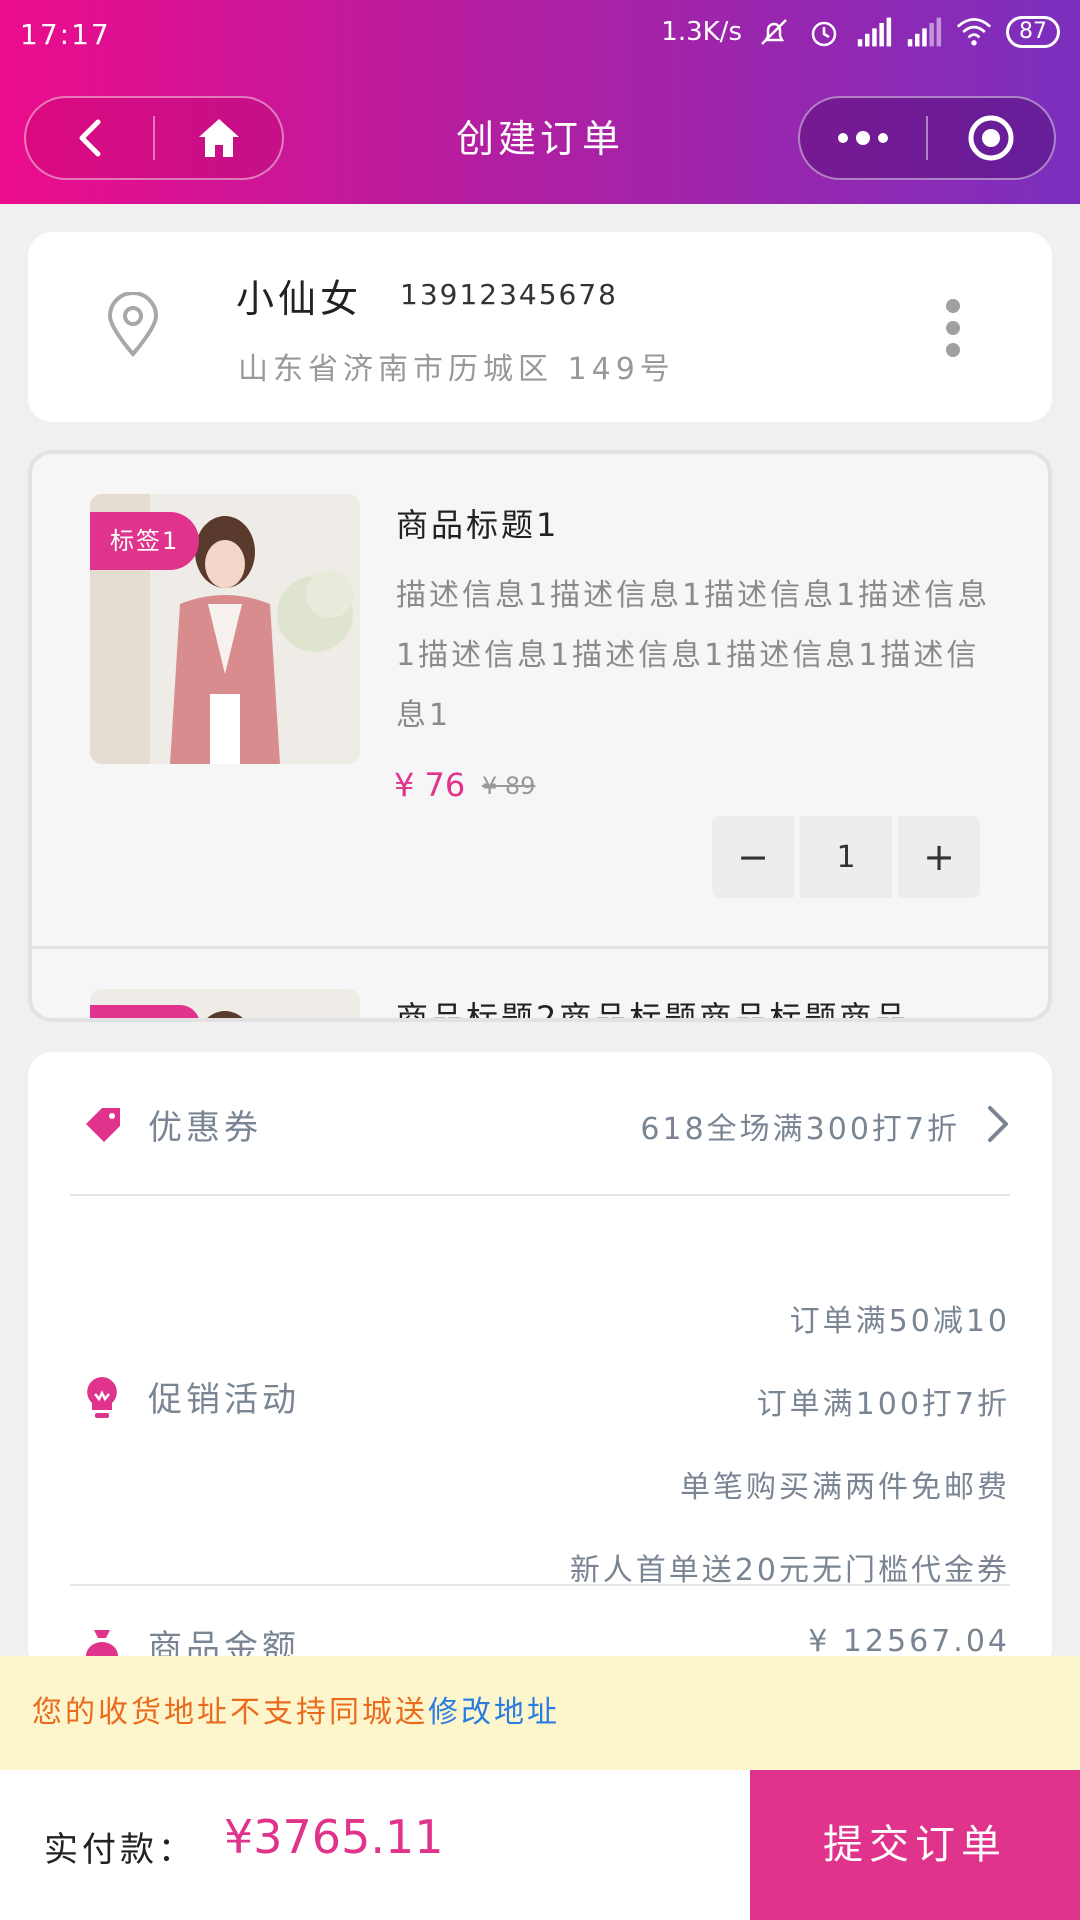 This screenshot has width=1080, height=1920. I want to click on notice-warning: 您的收货地址不支持同城送, so click(230, 1712).